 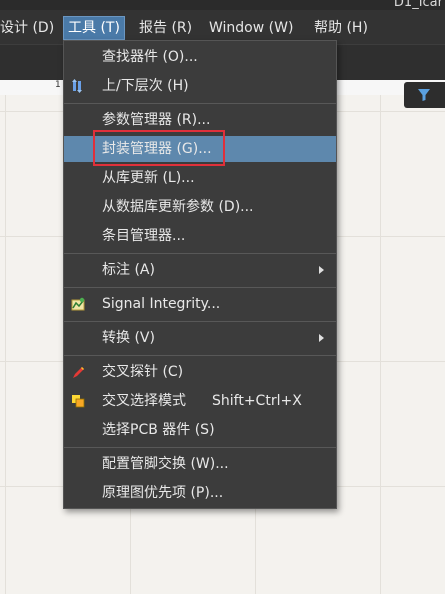 I want to click on menu-bar: 设计 (D) 工具 (T) 报告 (R) Window (W) 帮助 (H), so click(x=222, y=27).